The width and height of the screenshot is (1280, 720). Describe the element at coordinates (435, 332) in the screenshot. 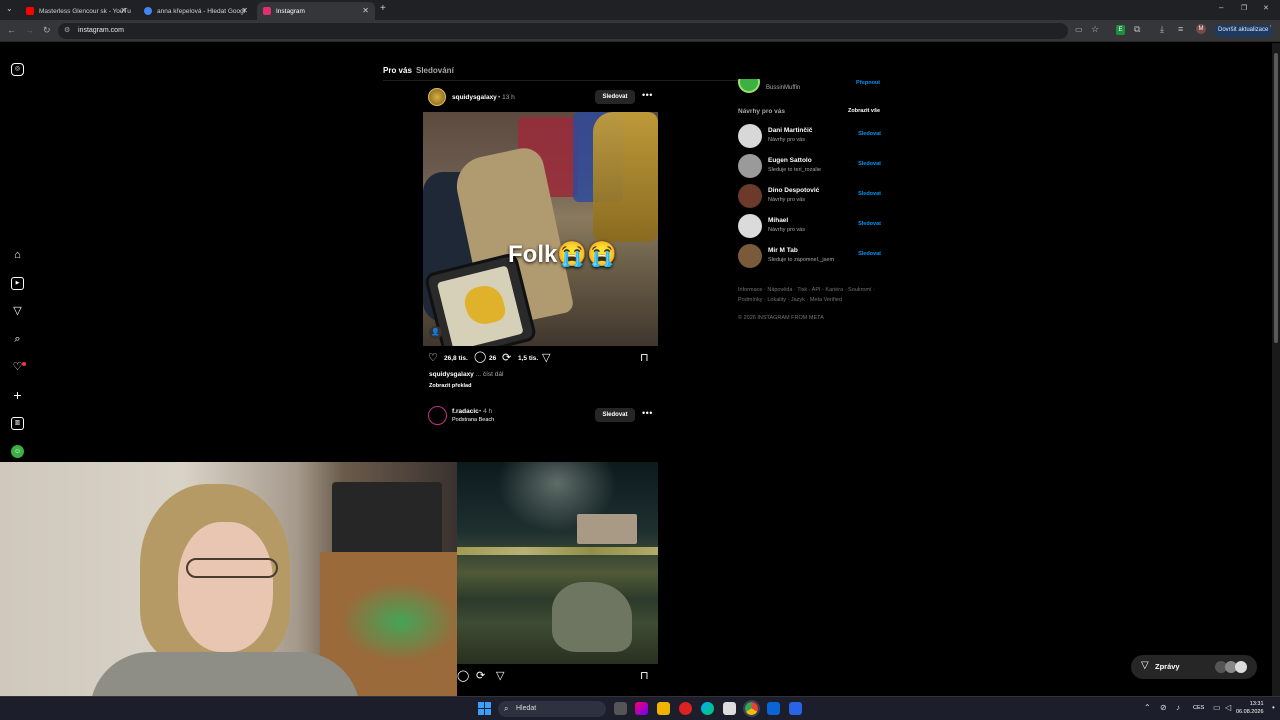

I see `tagged-user-icon: 👤` at that location.